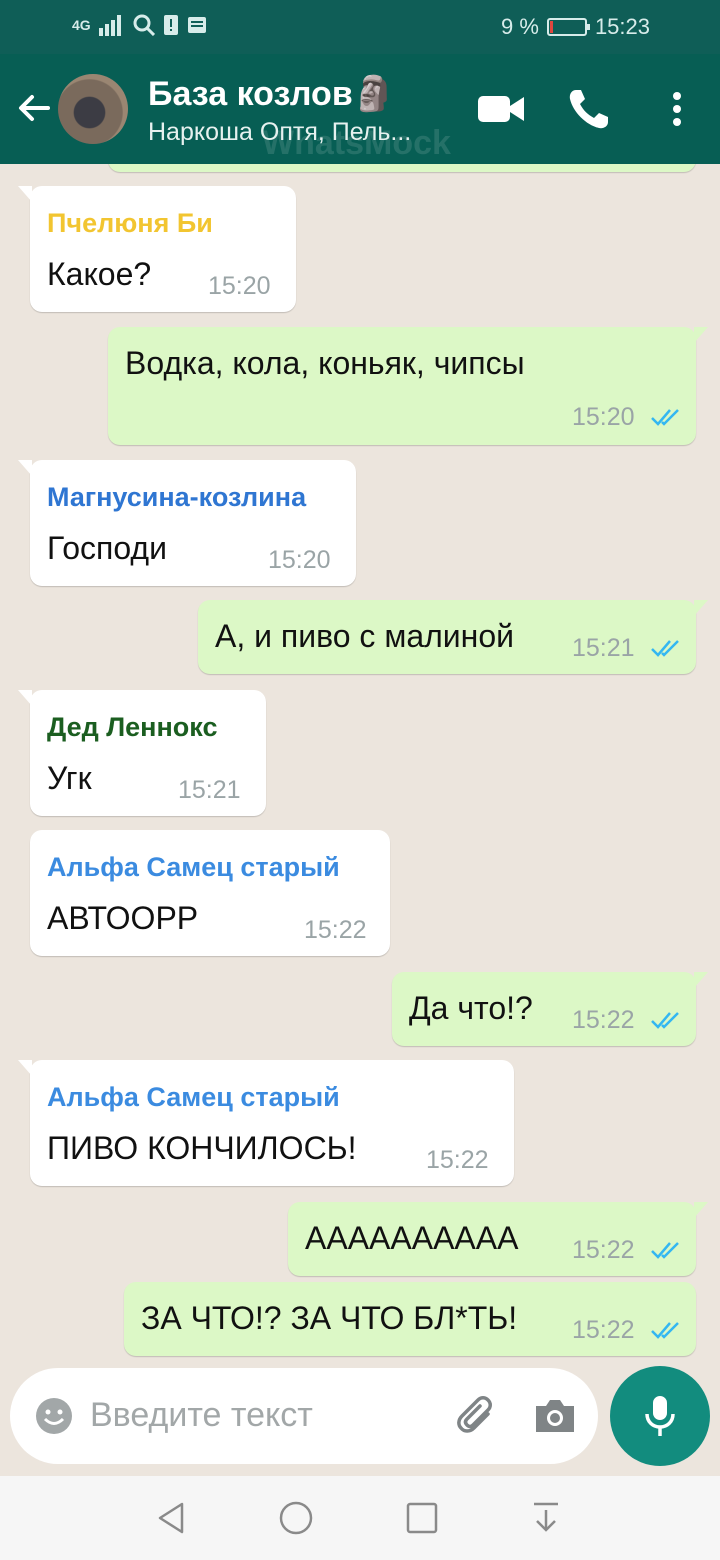  I want to click on nav-home-icon, so click(296, 1518).